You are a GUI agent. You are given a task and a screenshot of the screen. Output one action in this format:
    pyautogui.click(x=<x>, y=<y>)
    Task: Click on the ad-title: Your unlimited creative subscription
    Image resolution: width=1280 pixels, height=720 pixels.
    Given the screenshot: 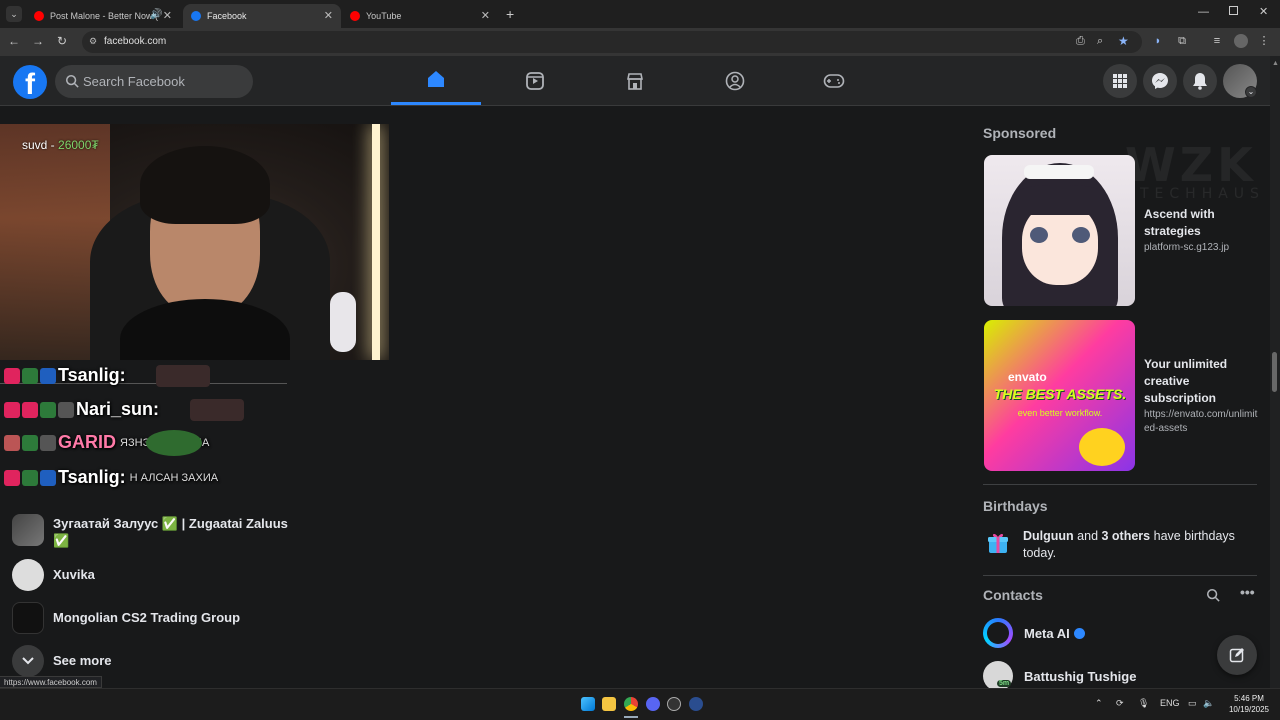 What is the action you would take?
    pyautogui.click(x=1201, y=381)
    